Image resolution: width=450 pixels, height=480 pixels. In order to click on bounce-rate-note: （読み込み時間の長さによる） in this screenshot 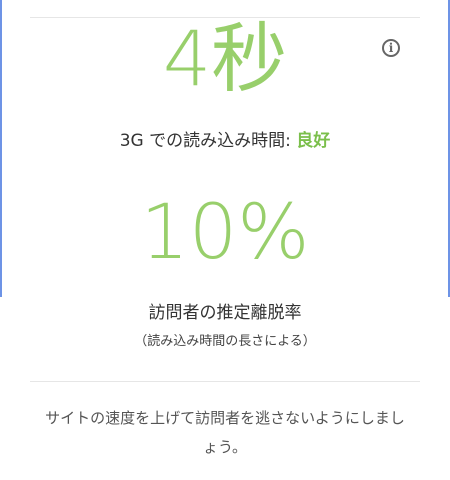, I will do `click(225, 341)`.